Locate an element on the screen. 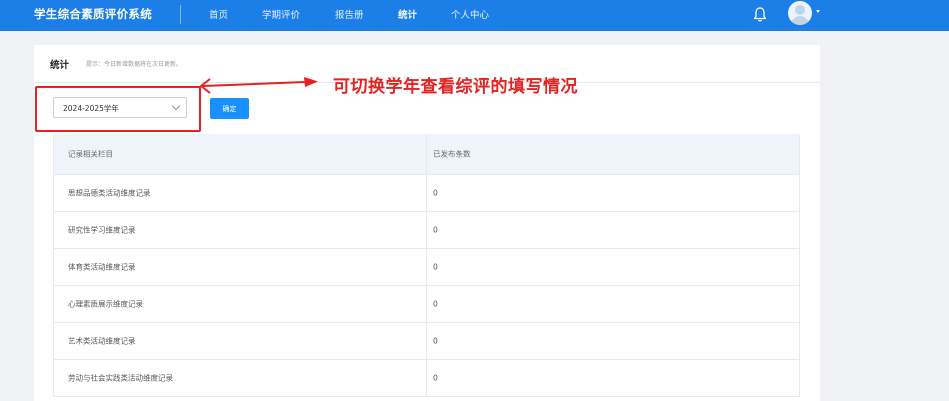 The image size is (949, 401). table-row: 心理素质展示维度记录 0 is located at coordinates (426, 304).